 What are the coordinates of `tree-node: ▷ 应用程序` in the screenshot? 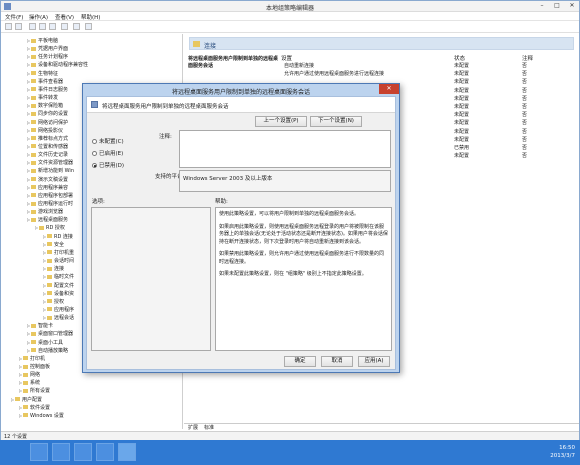 It's located at (58, 309).